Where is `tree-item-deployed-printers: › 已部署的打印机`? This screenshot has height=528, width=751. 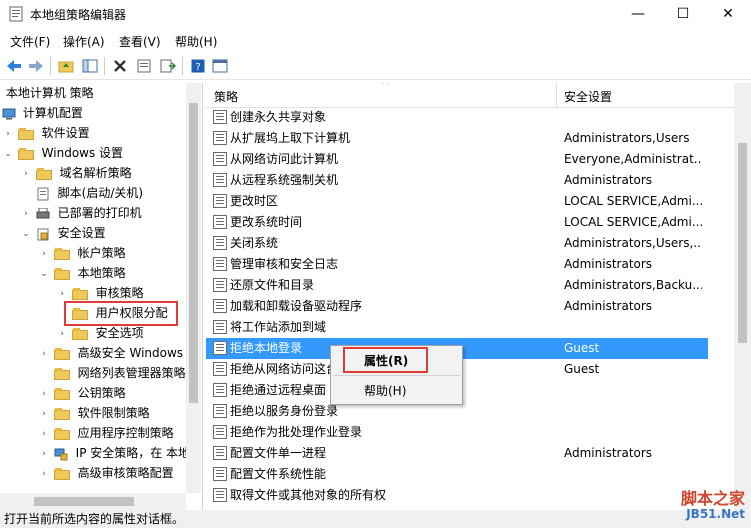 tree-item-deployed-printers: › 已部署的打印机 is located at coordinates (80, 213).